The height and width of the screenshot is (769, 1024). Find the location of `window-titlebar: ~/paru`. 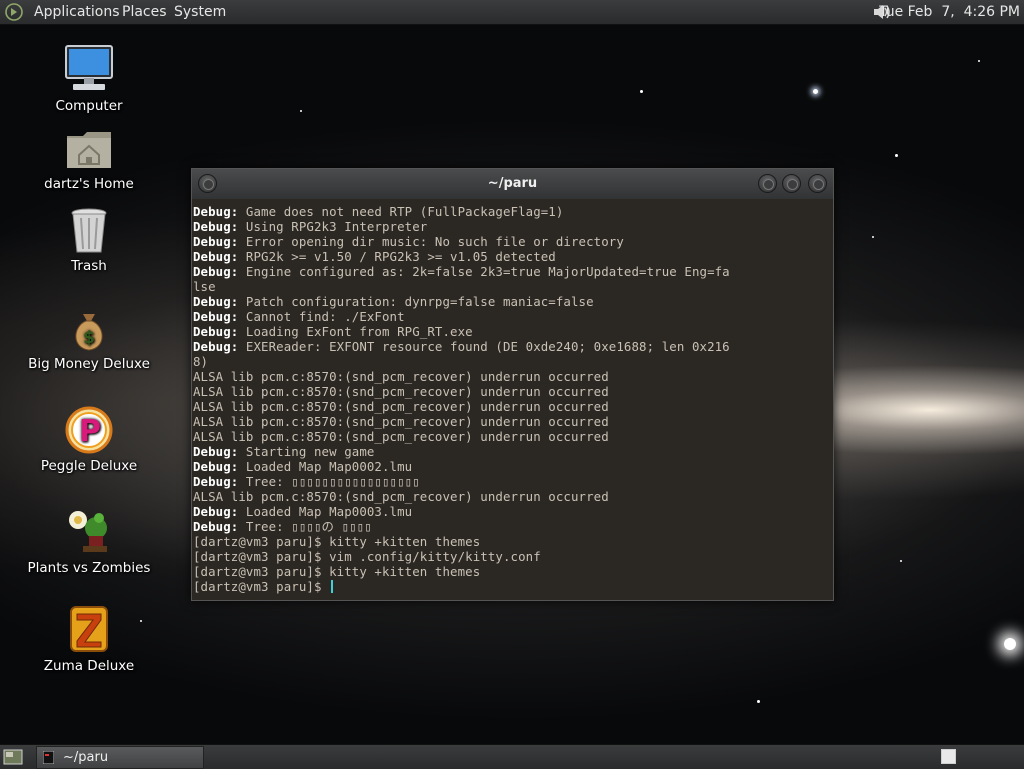

window-titlebar: ~/paru is located at coordinates (512, 184).